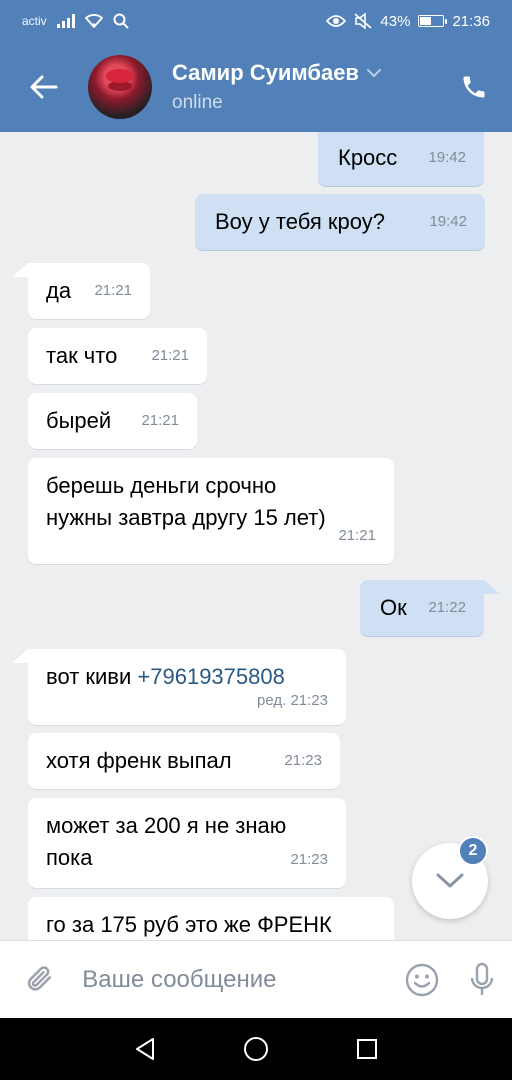 The width and height of the screenshot is (512, 1080). Describe the element at coordinates (197, 102) in the screenshot. I see `contact-status: online` at that location.